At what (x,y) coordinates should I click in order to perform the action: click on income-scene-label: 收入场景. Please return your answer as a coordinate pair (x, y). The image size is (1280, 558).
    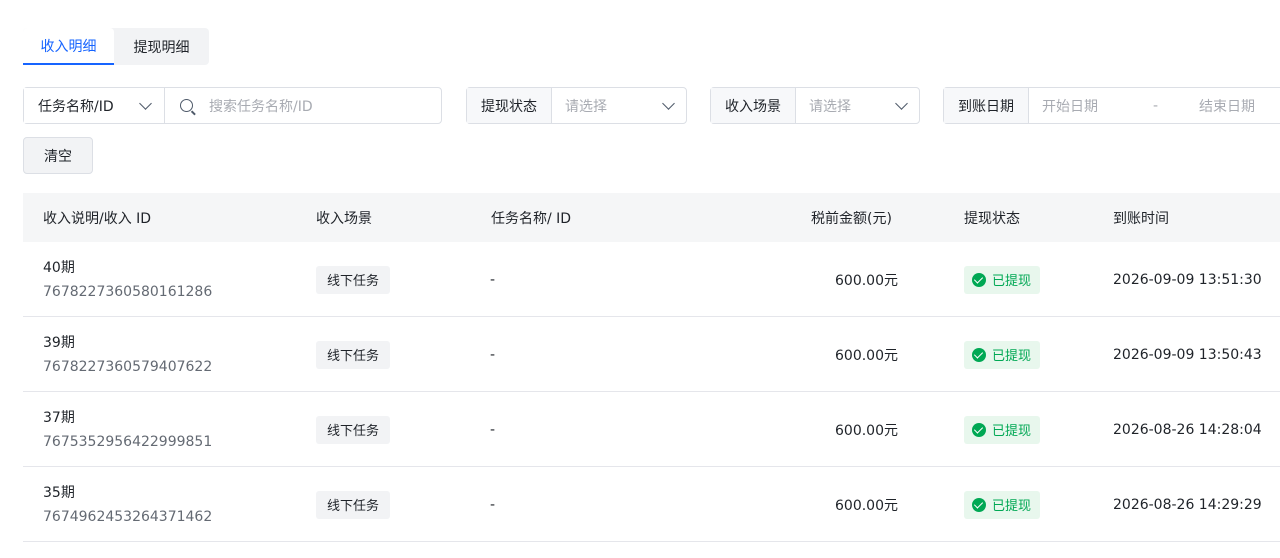
    Looking at the image, I should click on (753, 105).